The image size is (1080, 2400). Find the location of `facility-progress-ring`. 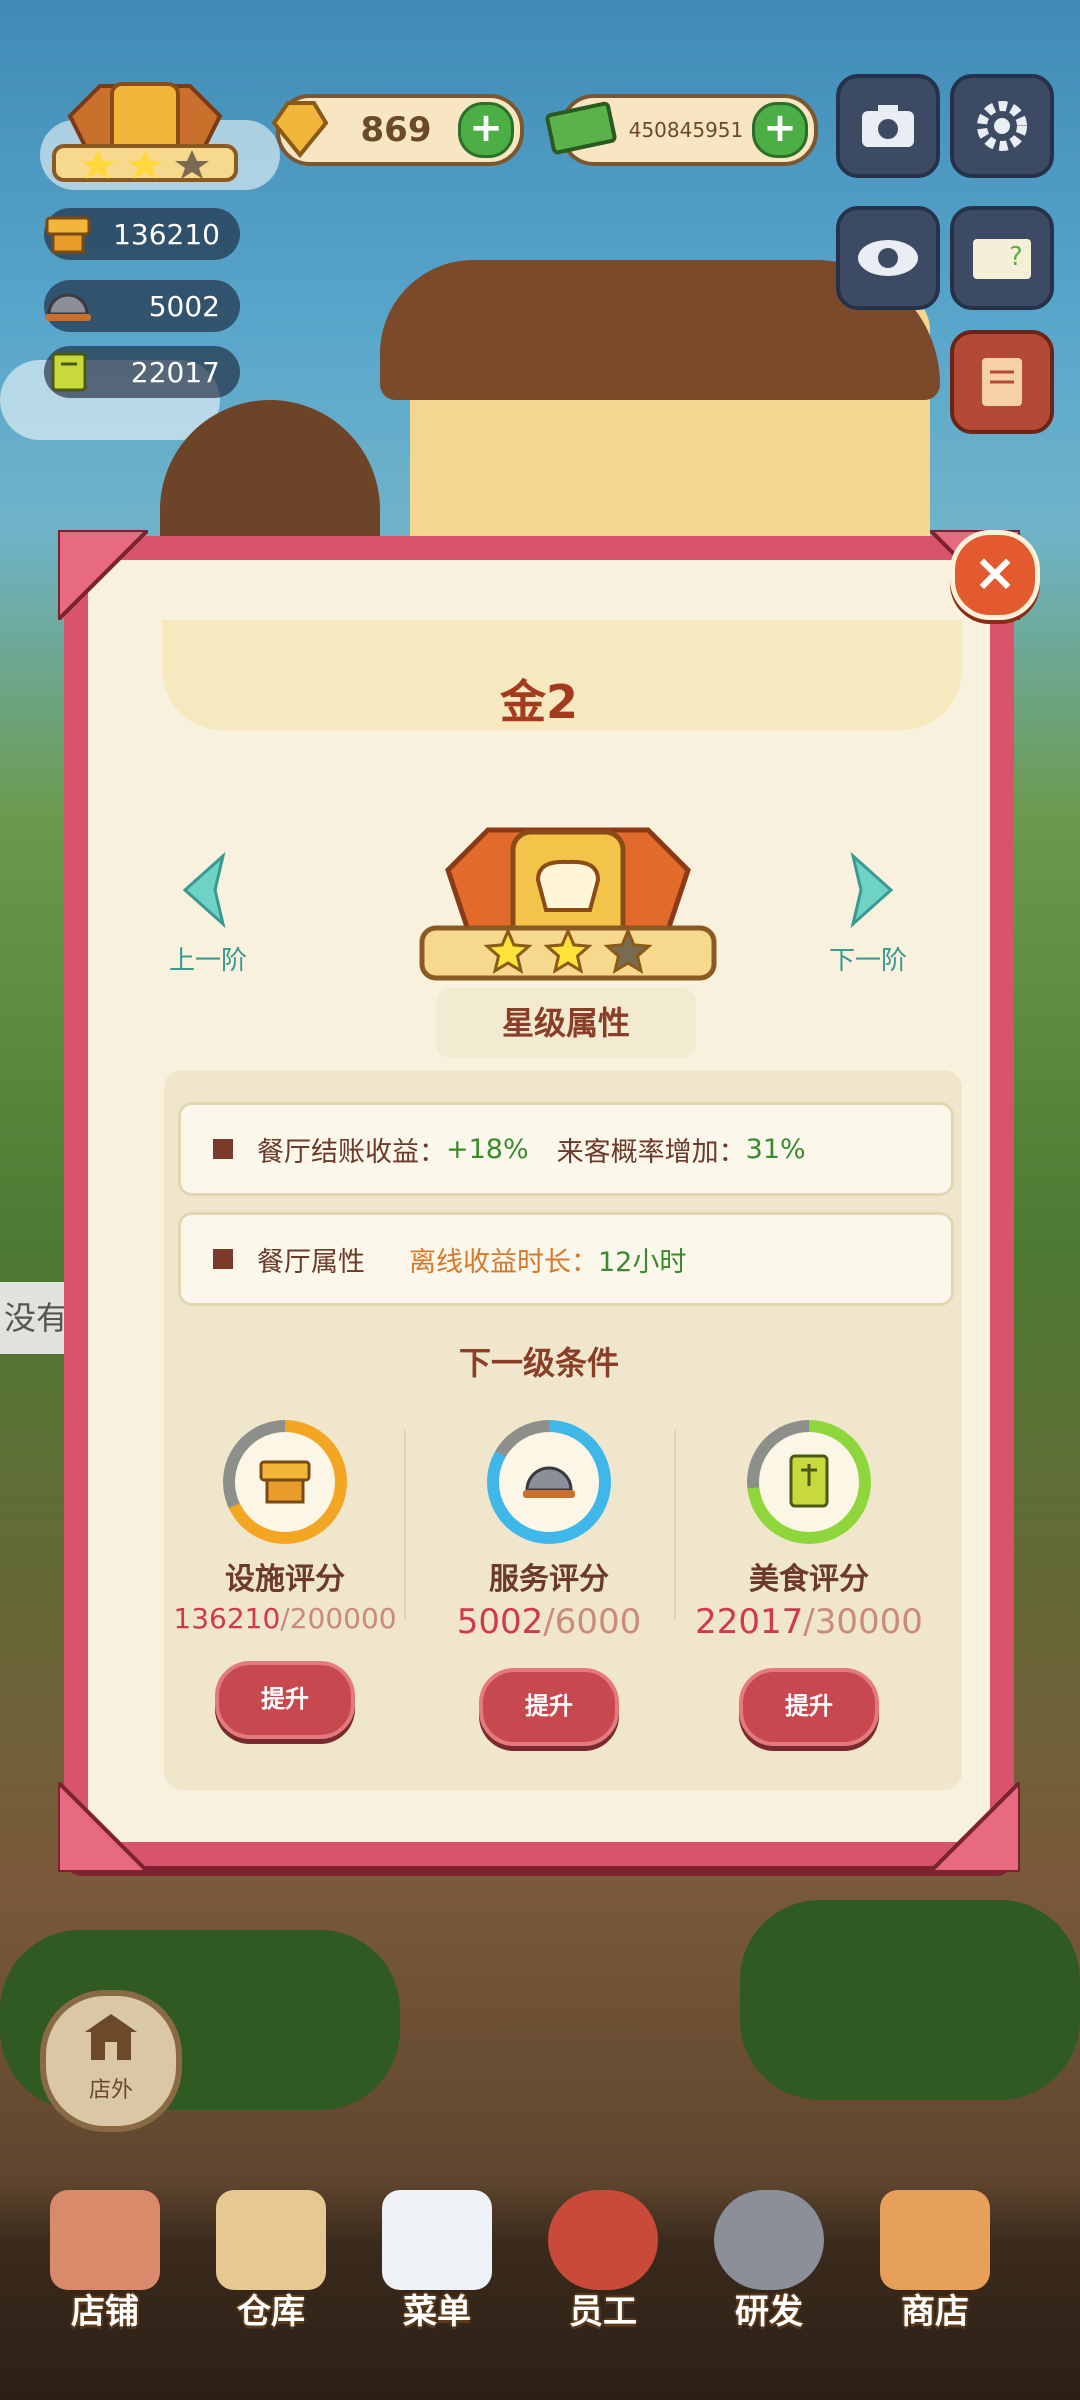

facility-progress-ring is located at coordinates (285, 1482).